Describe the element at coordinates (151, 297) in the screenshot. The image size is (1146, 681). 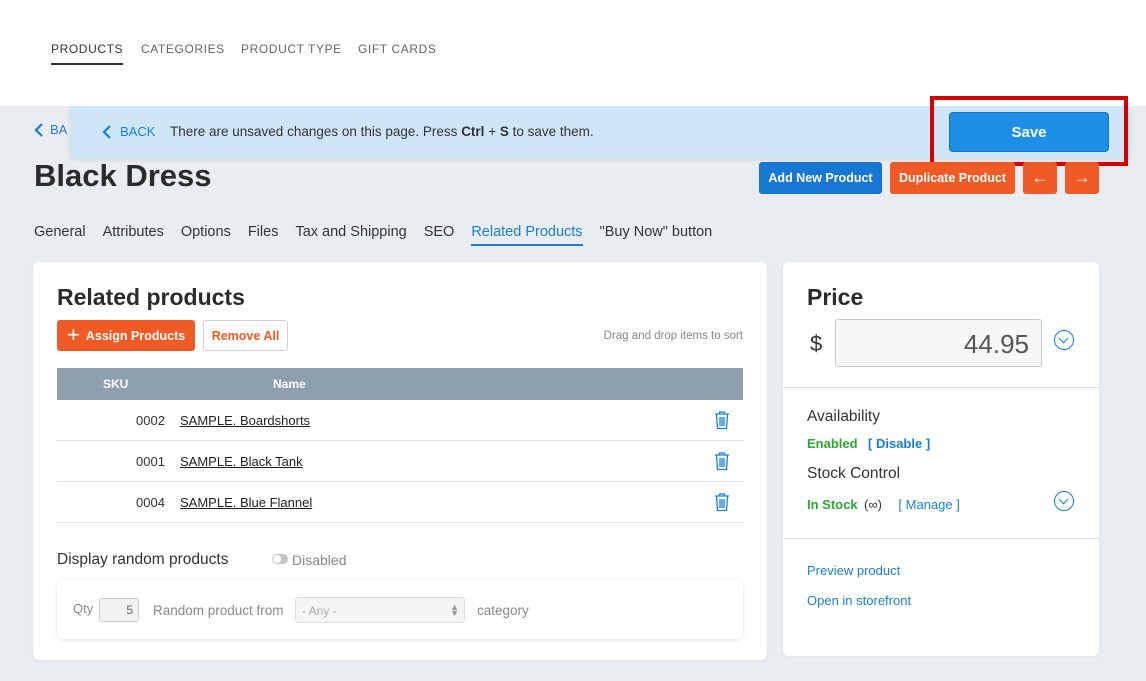
I see `related-products-title: Related products` at that location.